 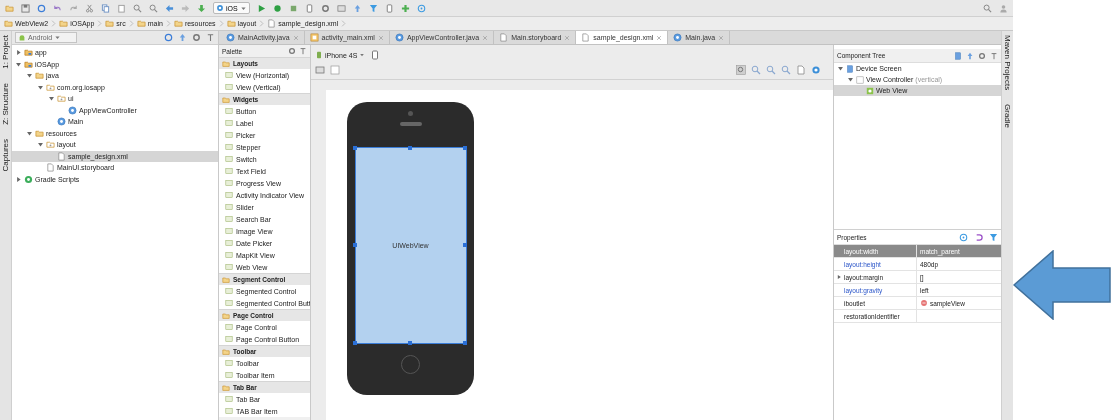 What do you see at coordinates (5, 155) in the screenshot?
I see `tool-window-tab: Captures` at bounding box center [5, 155].